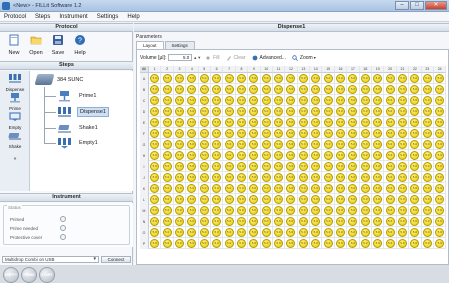 This screenshot has width=449, height=283. What do you see at coordinates (144, 122) in the screenshot?
I see `row-header: E` at bounding box center [144, 122].